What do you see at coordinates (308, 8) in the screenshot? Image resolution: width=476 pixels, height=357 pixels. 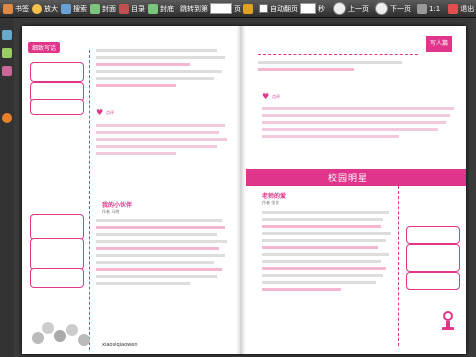 I see `seconds-input` at bounding box center [308, 8].